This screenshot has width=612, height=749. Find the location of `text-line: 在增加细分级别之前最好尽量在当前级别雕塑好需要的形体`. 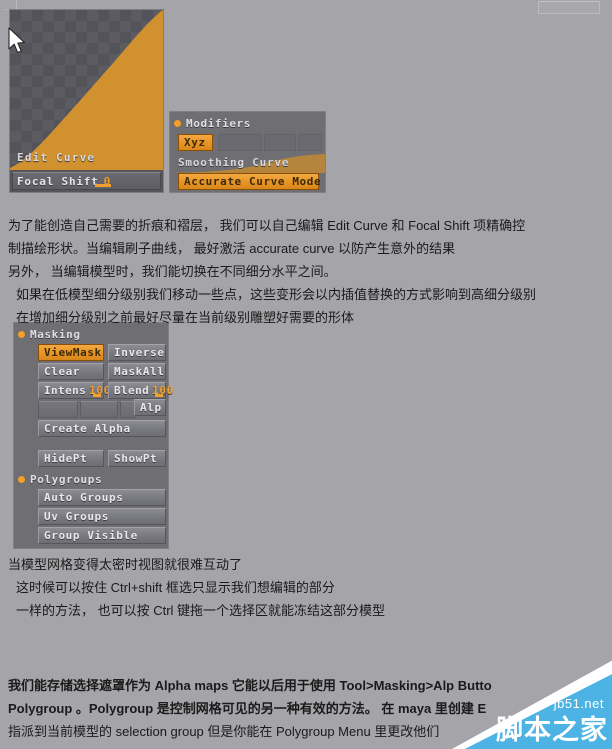

text-line: 在增加细分级别之前最好尽量在当前级别雕塑好需要的形体 is located at coordinates (185, 317).